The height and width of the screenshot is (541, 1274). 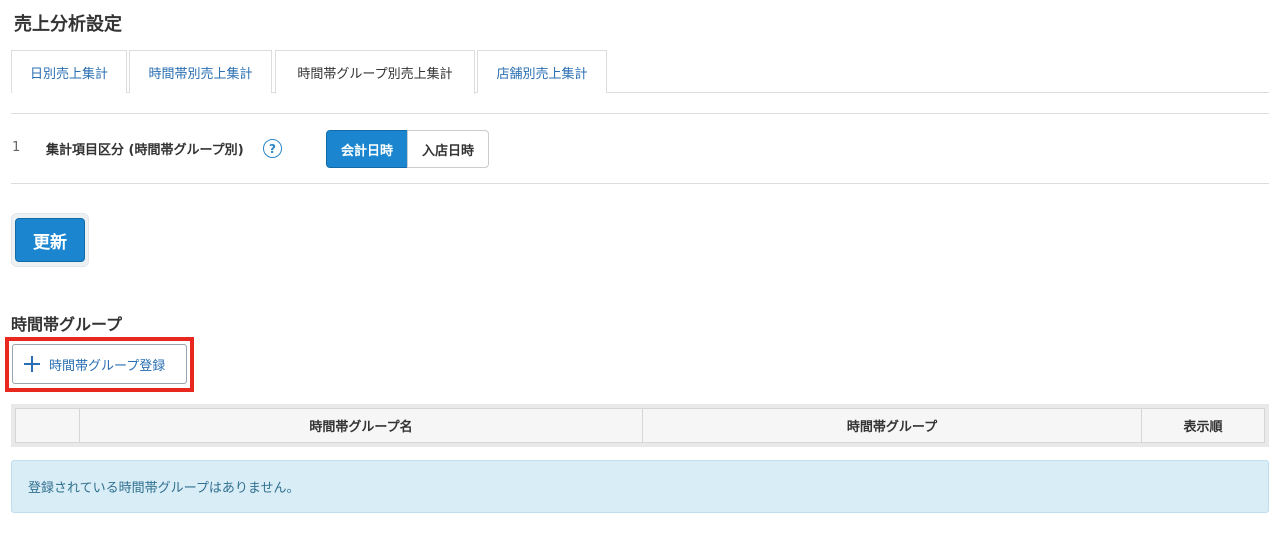 I want to click on setting-number: 1, so click(x=16, y=147).